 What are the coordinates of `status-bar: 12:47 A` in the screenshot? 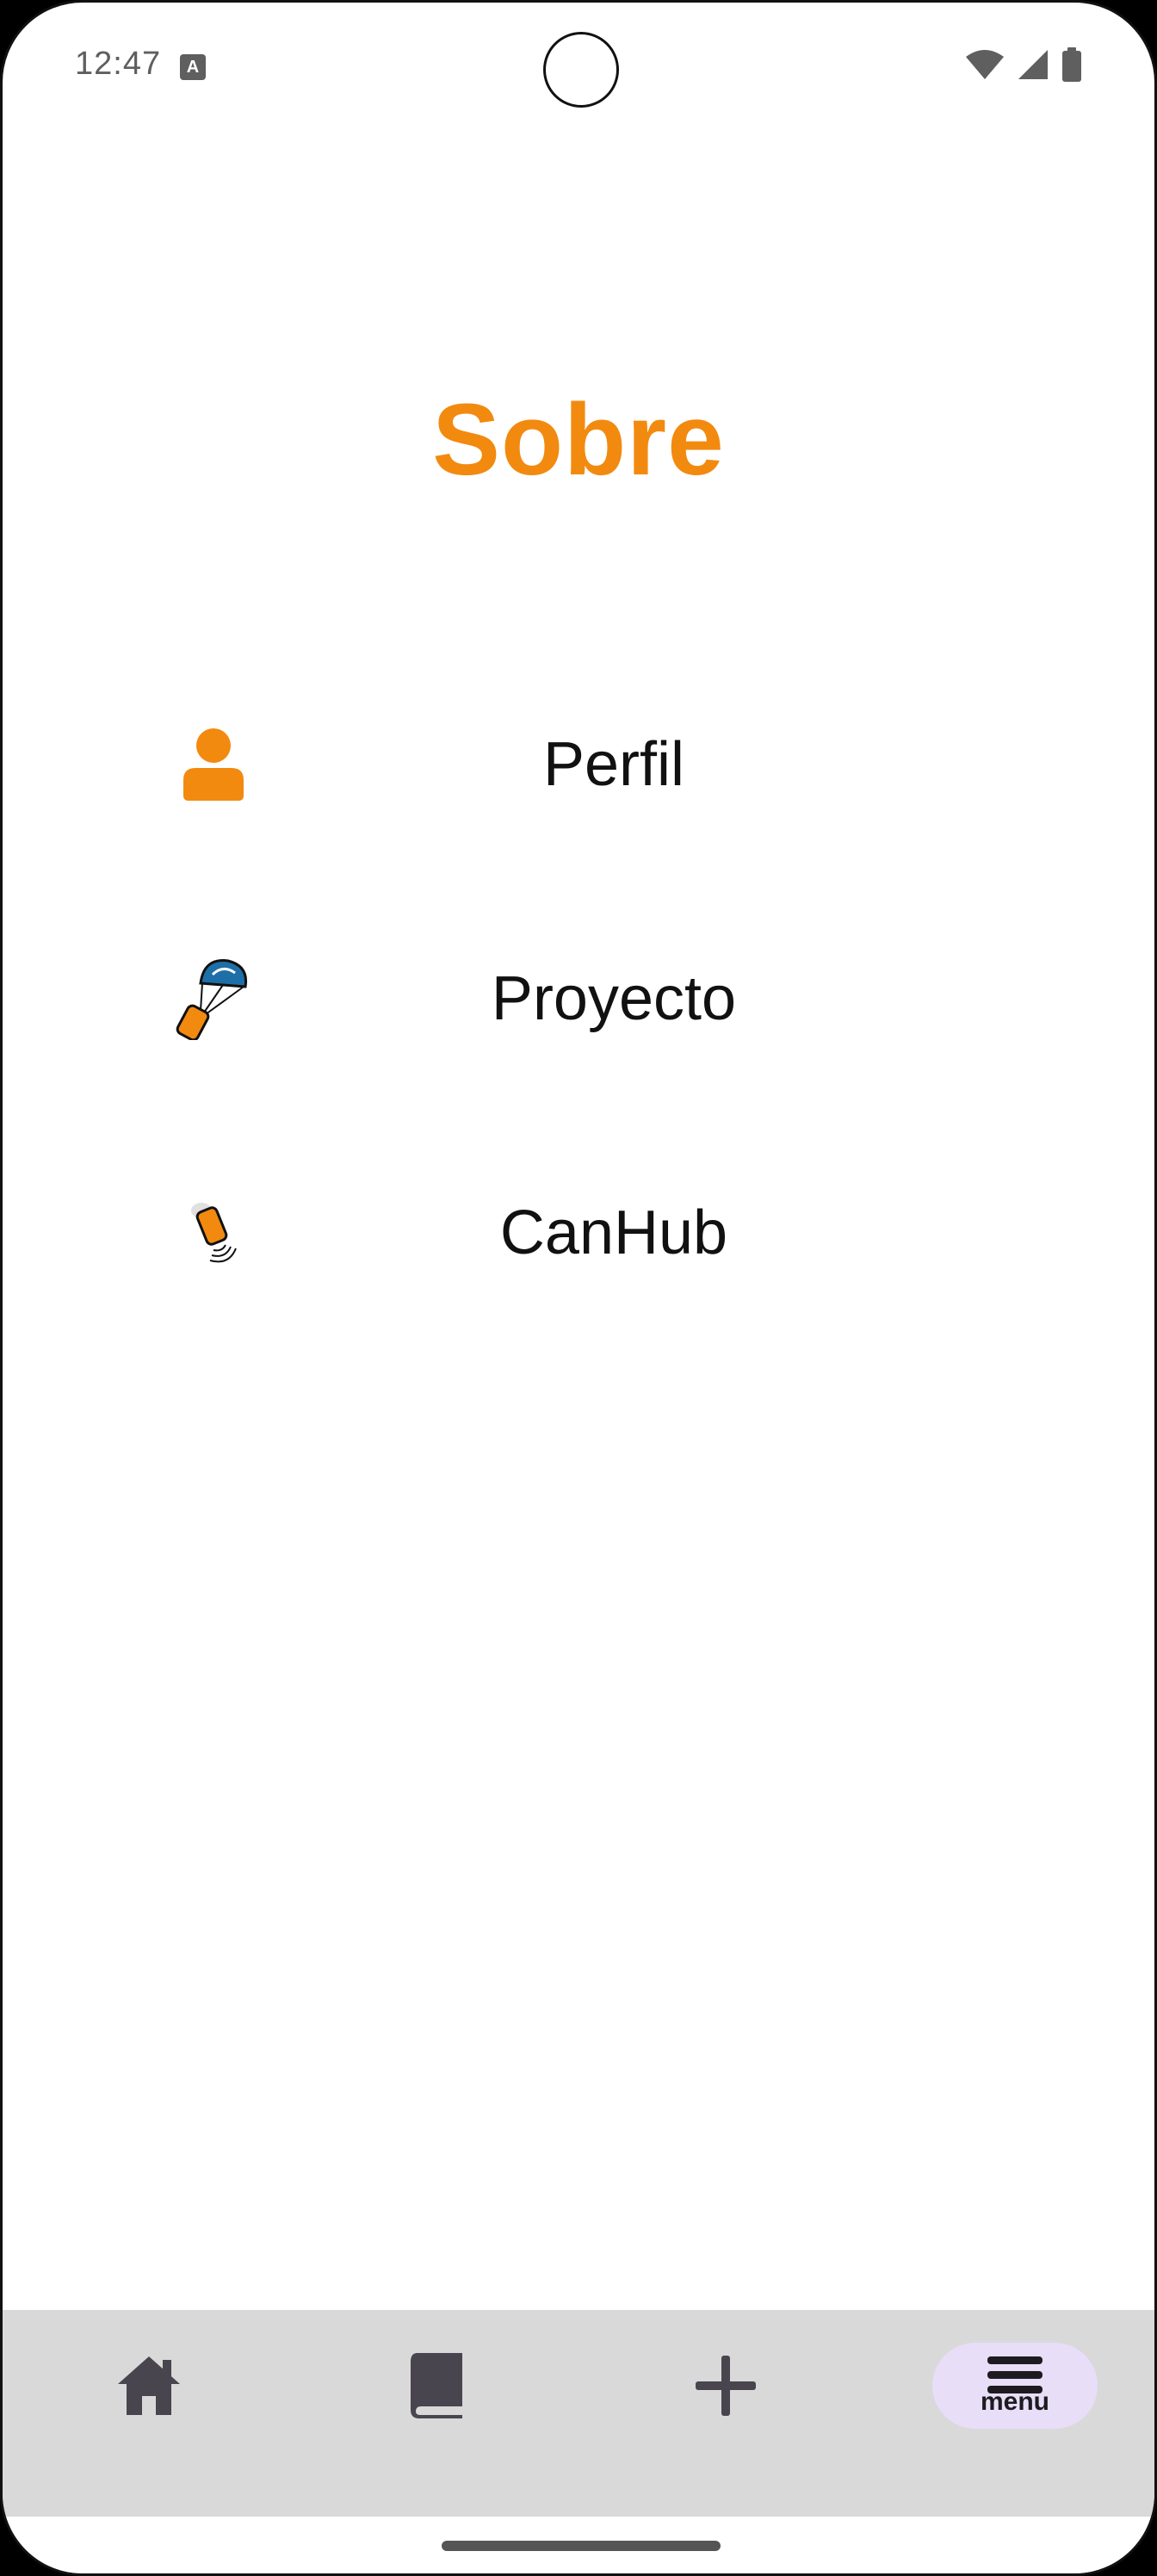 It's located at (579, 67).